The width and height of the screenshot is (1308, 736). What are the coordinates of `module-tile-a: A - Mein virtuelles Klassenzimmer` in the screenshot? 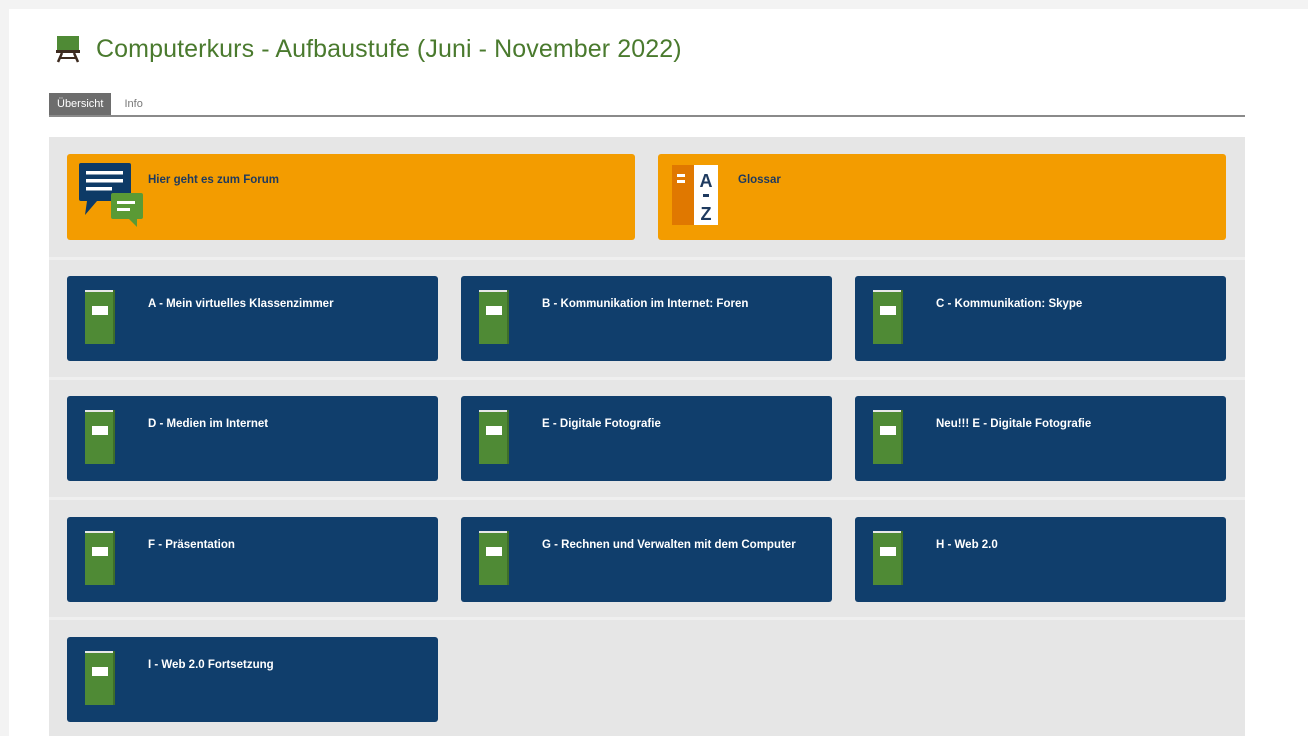 It's located at (252, 318).